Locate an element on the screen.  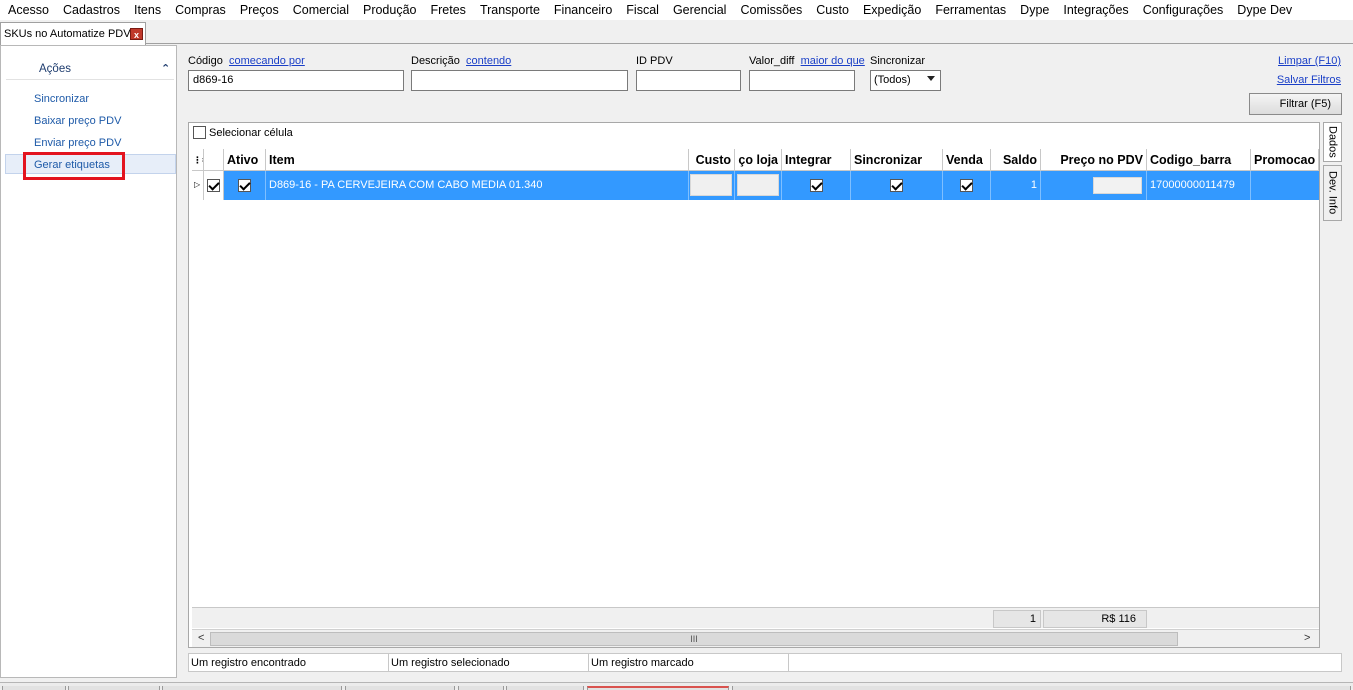
taskbar-segment-active is located at coordinates (658, 688).